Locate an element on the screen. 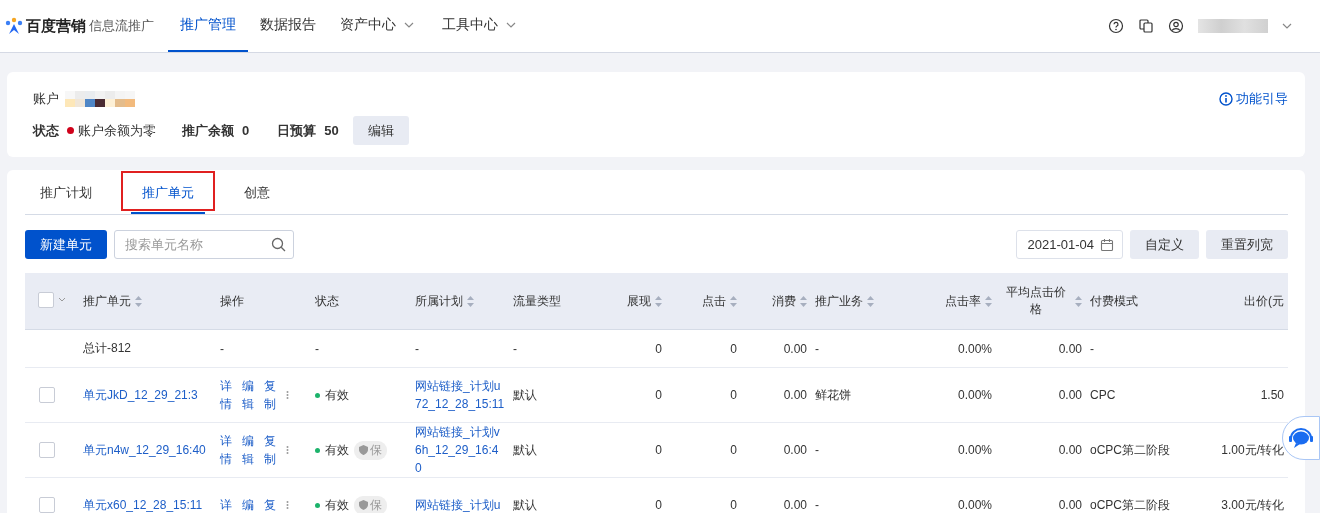 The image size is (1320, 513). table-cell: 3.00元/转化 is located at coordinates (1252, 504).